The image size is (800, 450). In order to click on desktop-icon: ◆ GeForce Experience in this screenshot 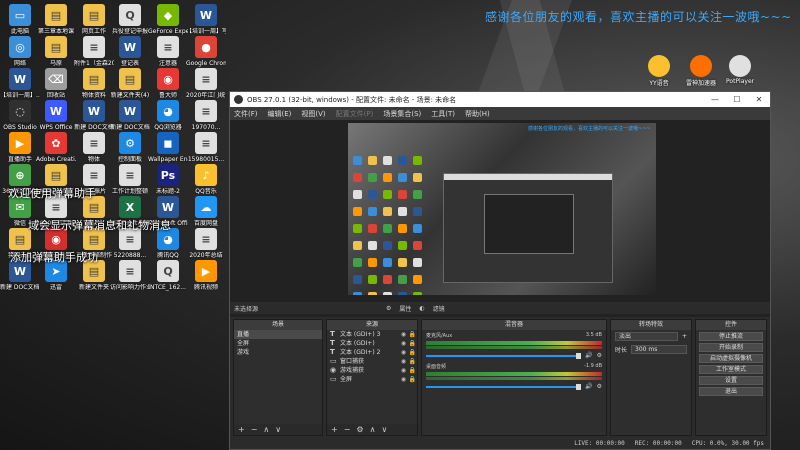, I will do `click(168, 19)`.